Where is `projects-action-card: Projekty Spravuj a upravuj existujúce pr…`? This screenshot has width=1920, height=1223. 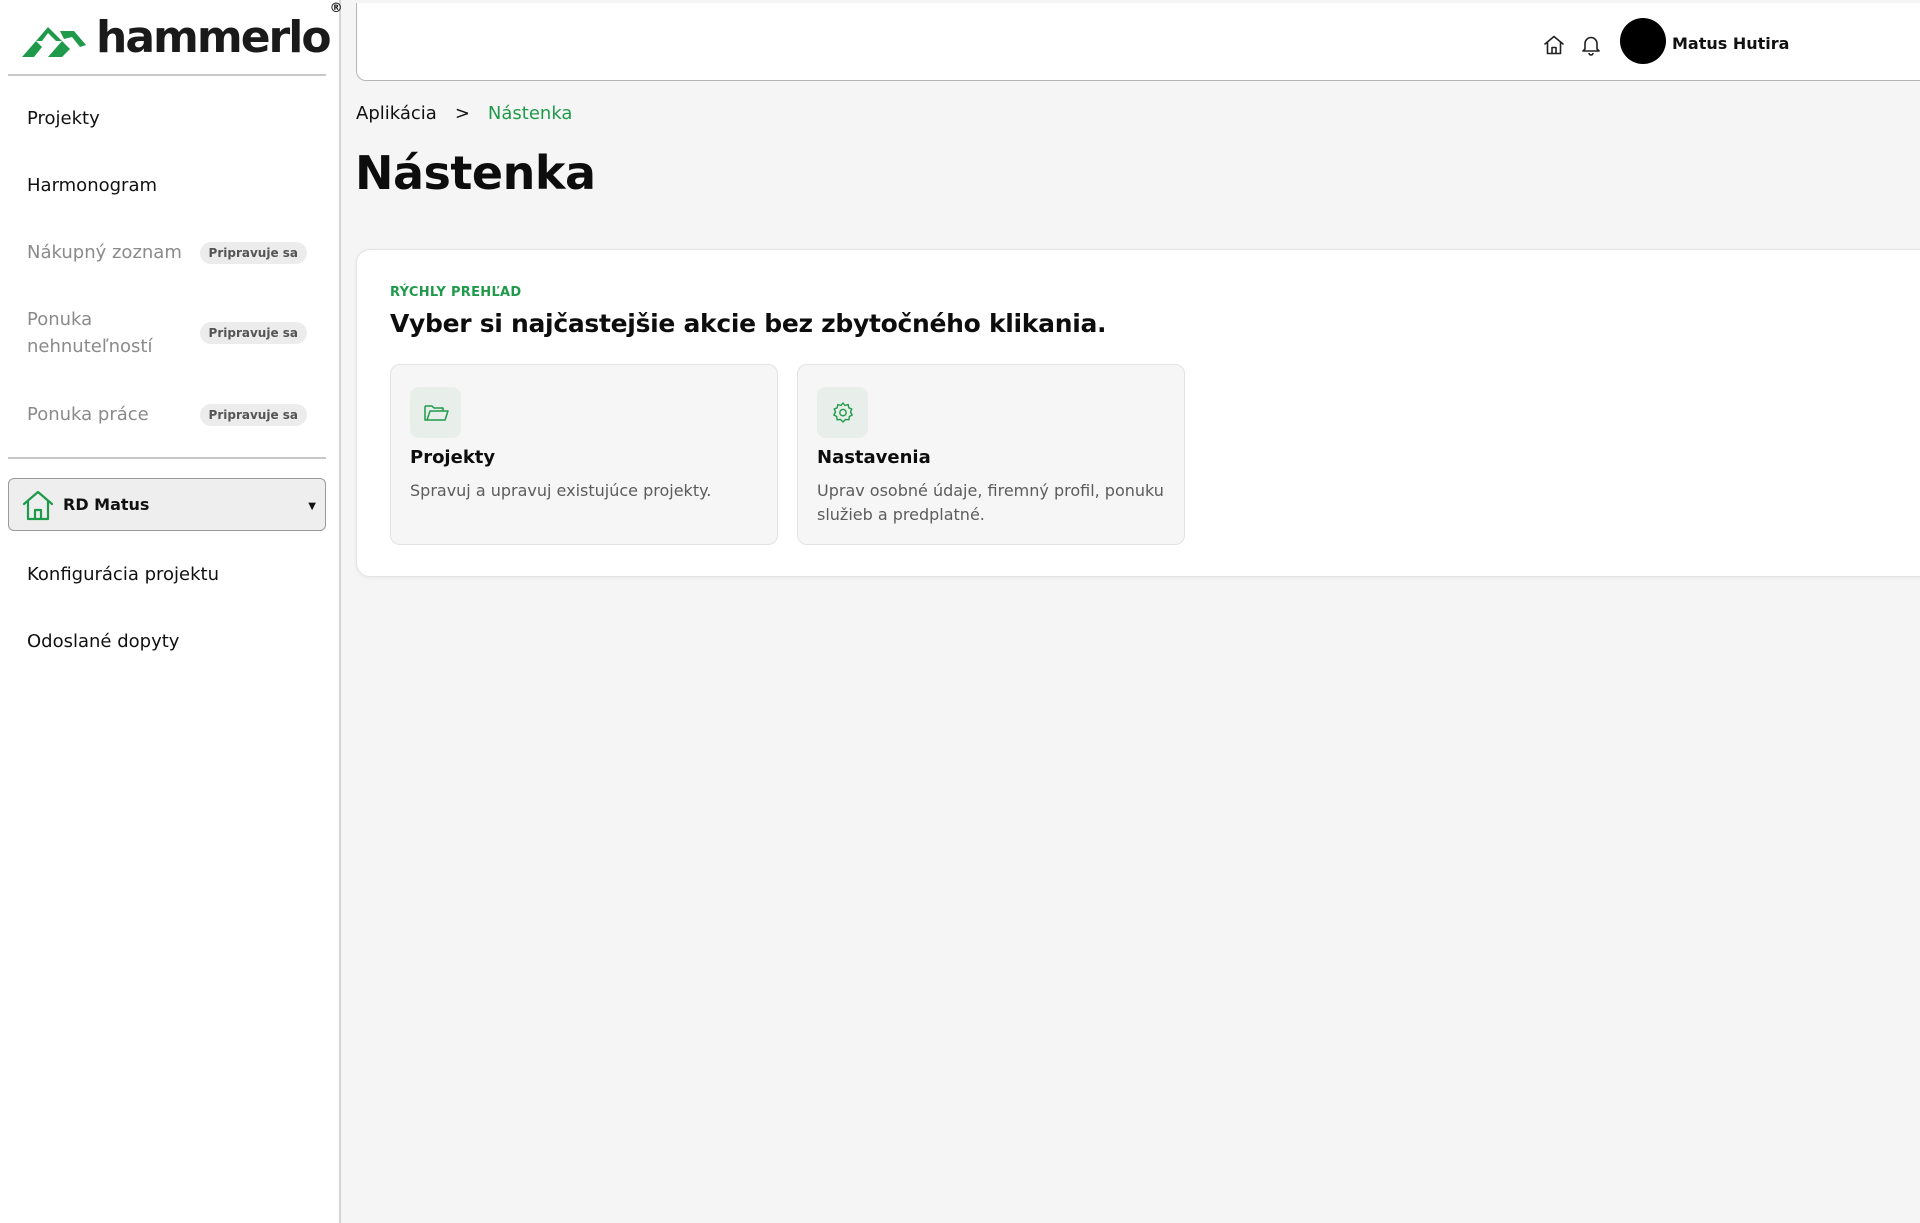
projects-action-card: Projekty Spravuj a upravuj existujúce pr… is located at coordinates (584, 454).